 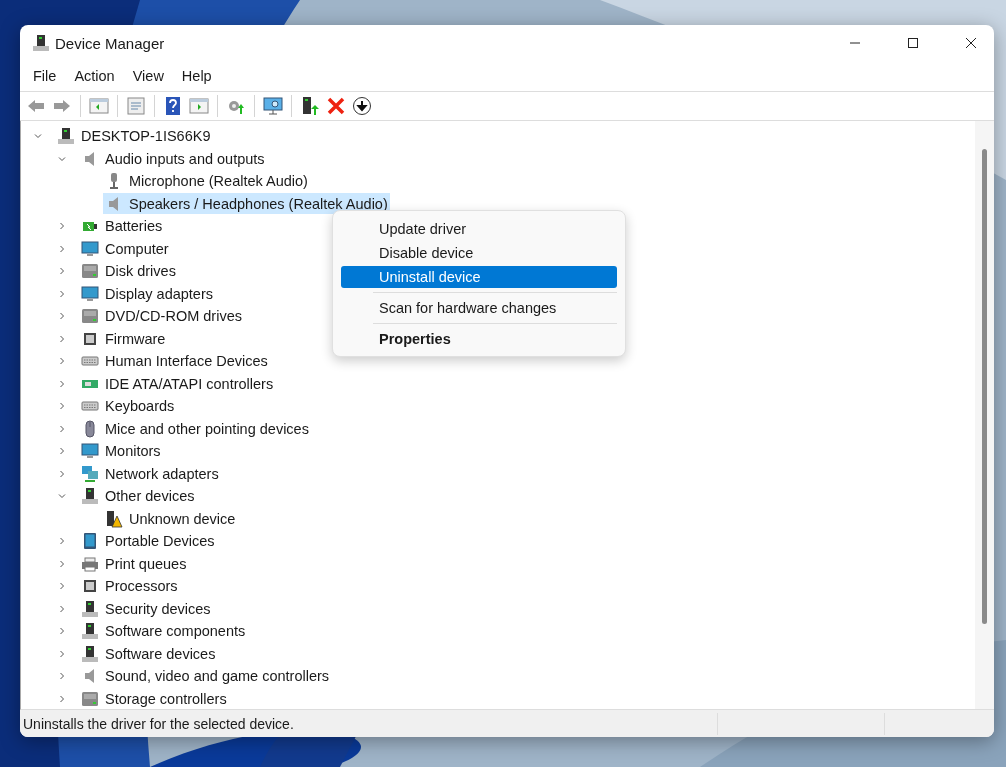 I want to click on tree-label: Disk drives, so click(x=140, y=271).